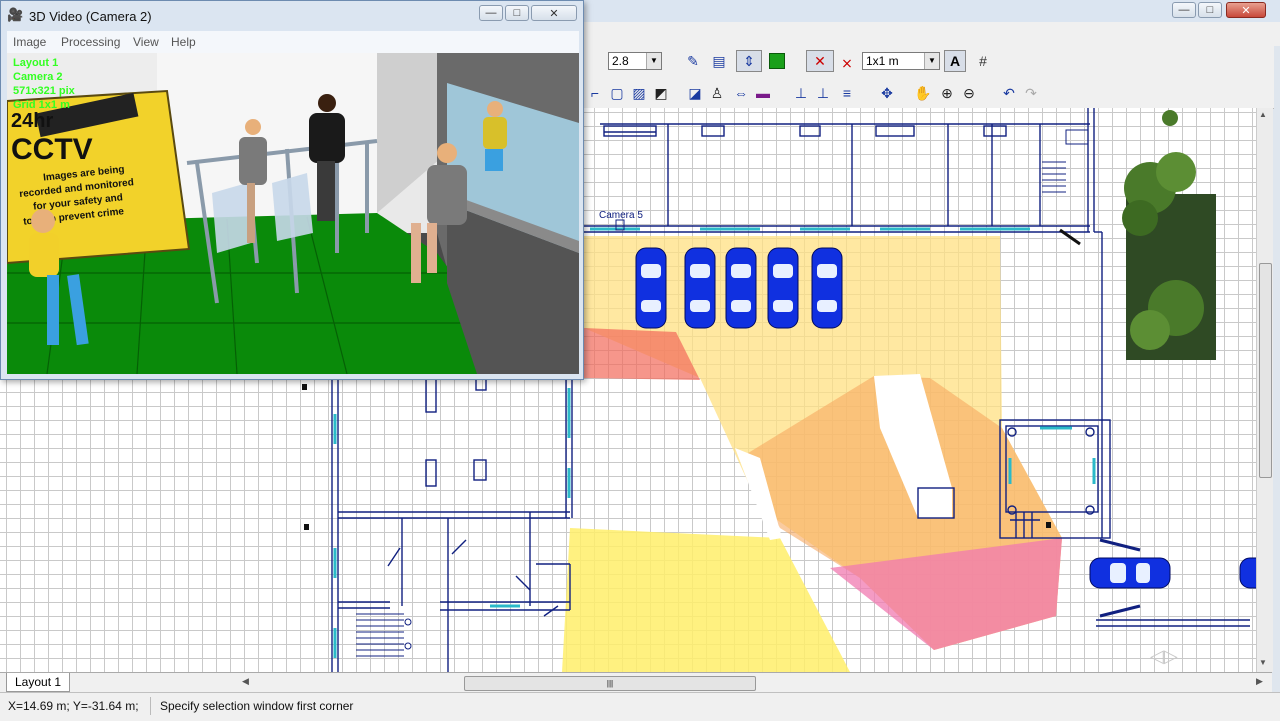 The width and height of the screenshot is (1280, 721). I want to click on stairs-top-right, so click(1065, 161).